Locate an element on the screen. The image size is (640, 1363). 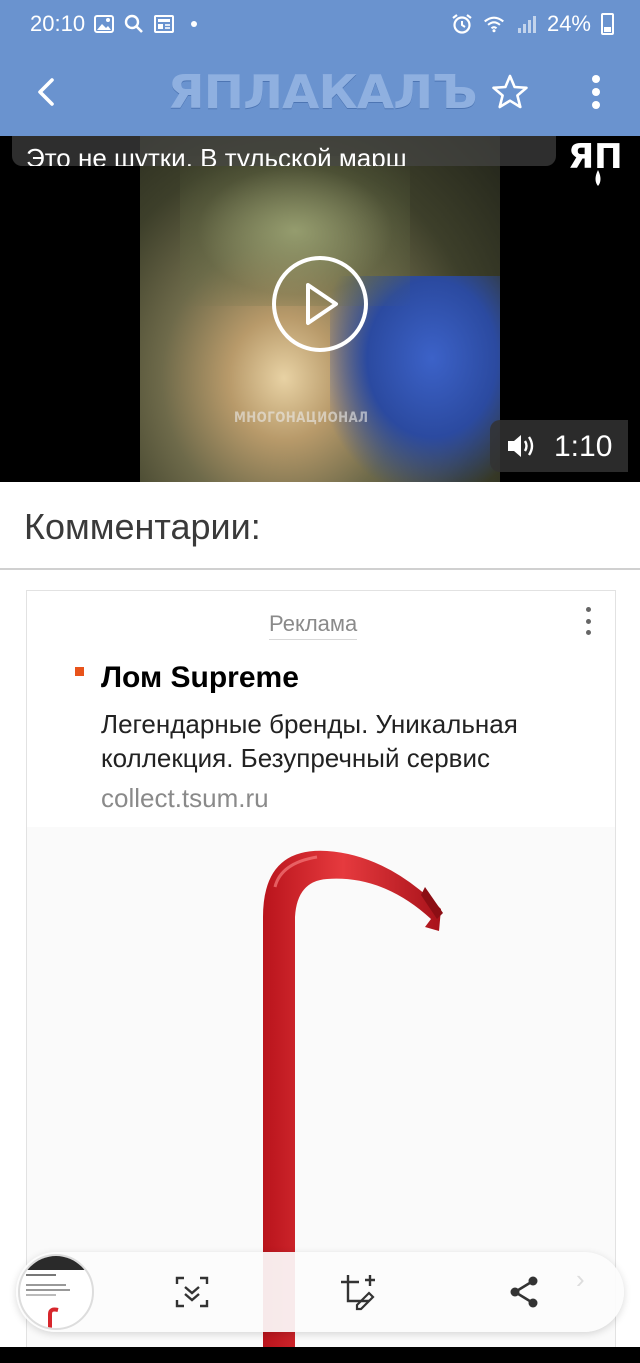
status-right: 24% is located at coordinates (532, 24).